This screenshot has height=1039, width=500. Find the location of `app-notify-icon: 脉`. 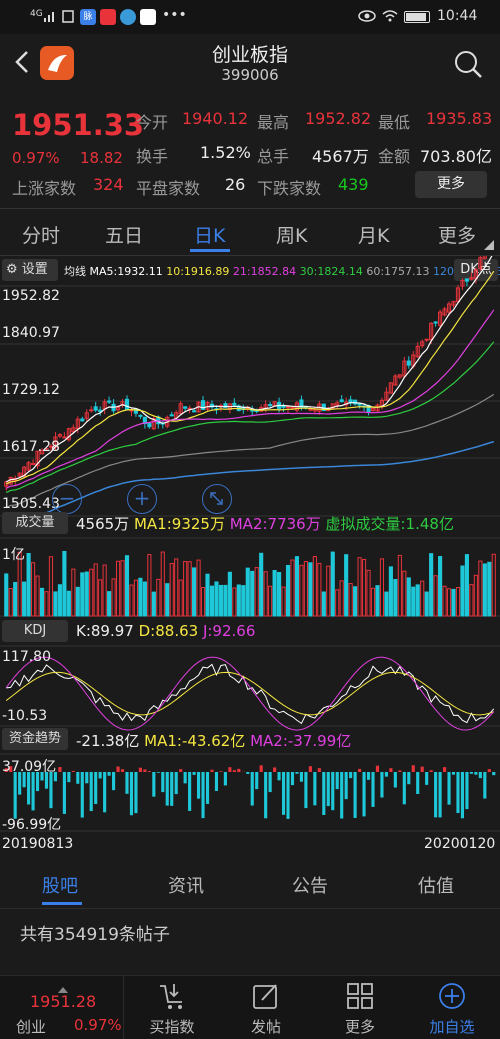

app-notify-icon: 脉 is located at coordinates (88, 17).